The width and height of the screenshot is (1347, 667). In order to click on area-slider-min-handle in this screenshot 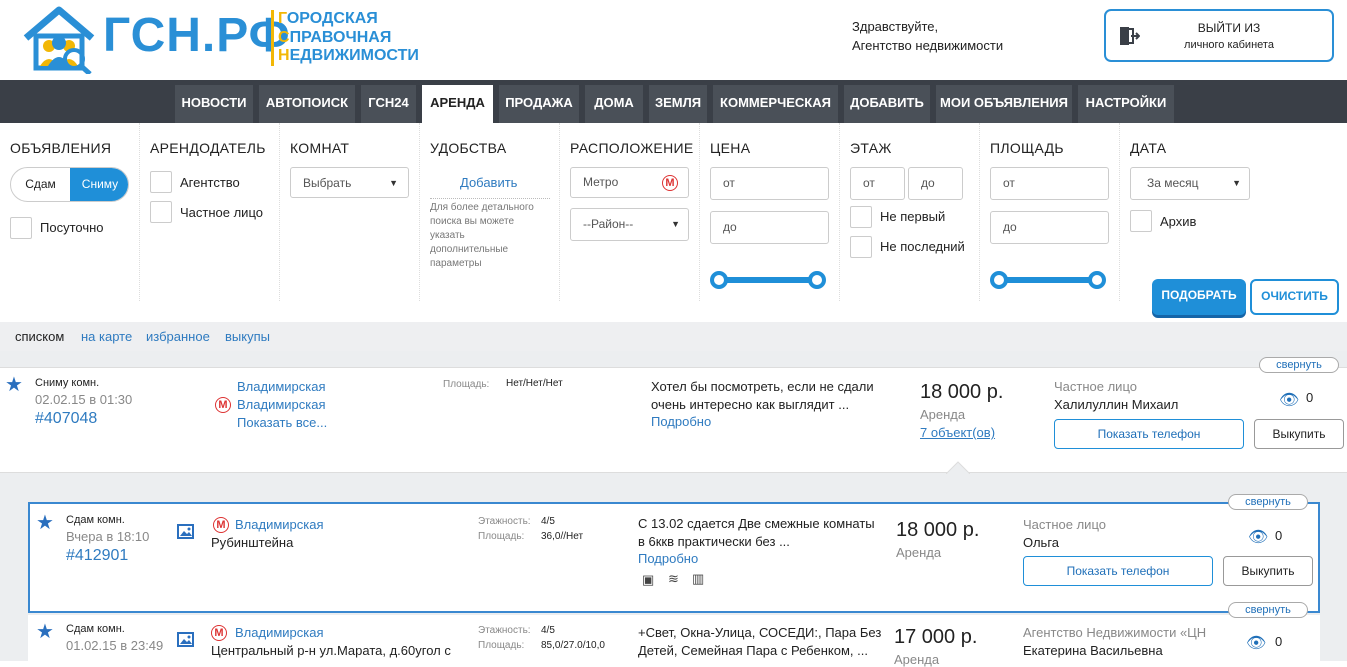, I will do `click(999, 280)`.